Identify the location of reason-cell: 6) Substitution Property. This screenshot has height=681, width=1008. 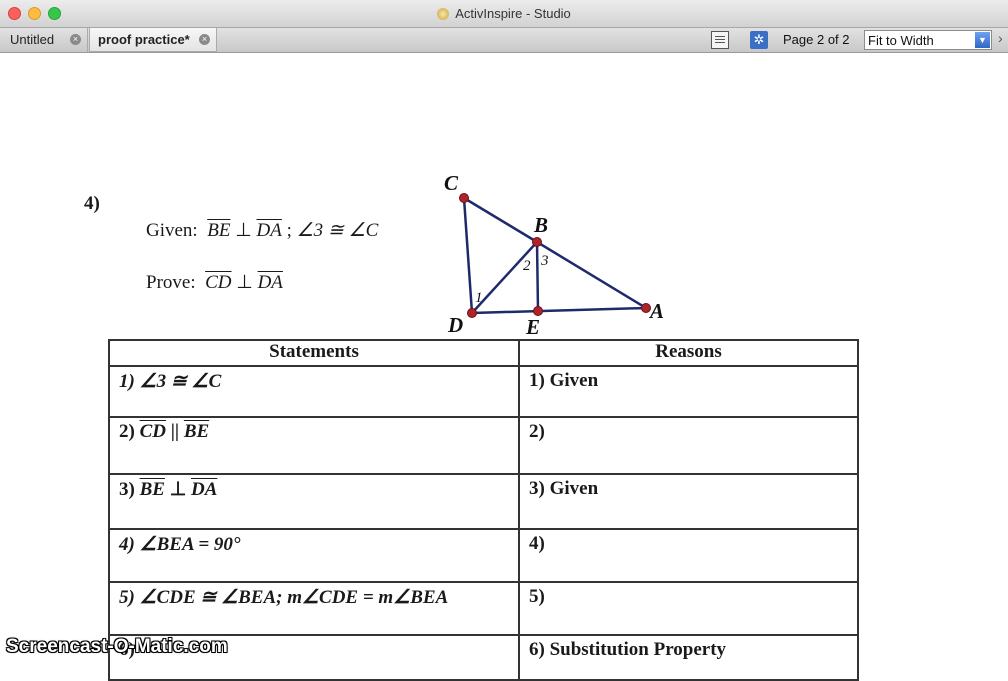
(688, 657).